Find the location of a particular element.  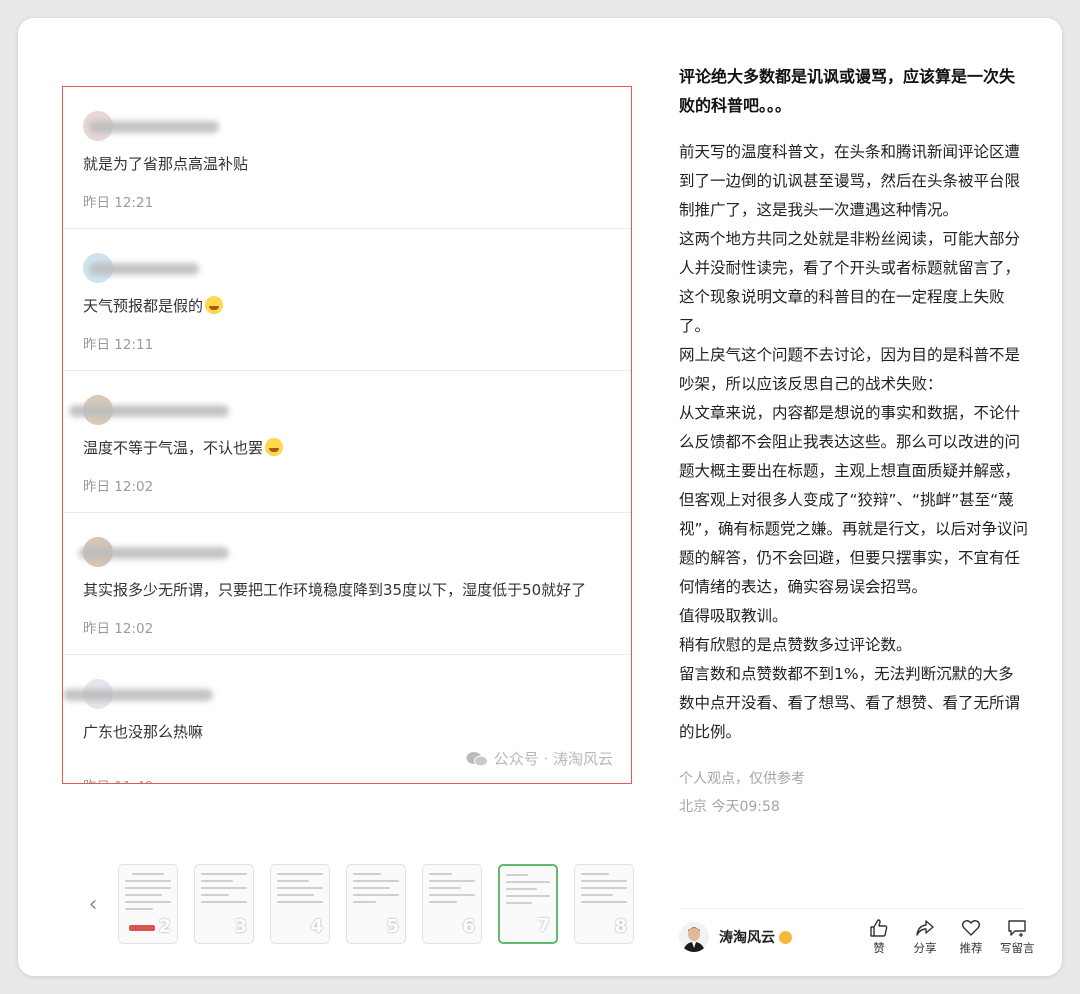

verified-badge-icon is located at coordinates (785, 937).